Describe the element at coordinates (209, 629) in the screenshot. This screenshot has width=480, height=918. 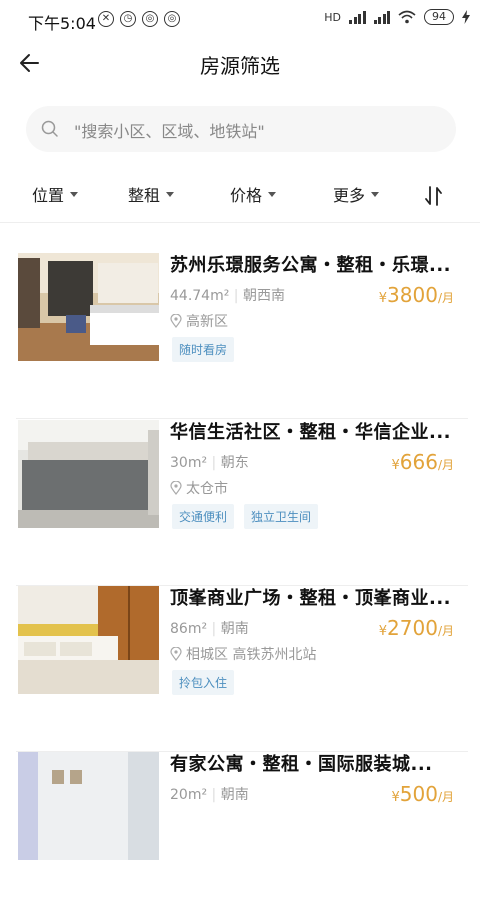
I see `listing-meta: 86m² | 朝南` at that location.